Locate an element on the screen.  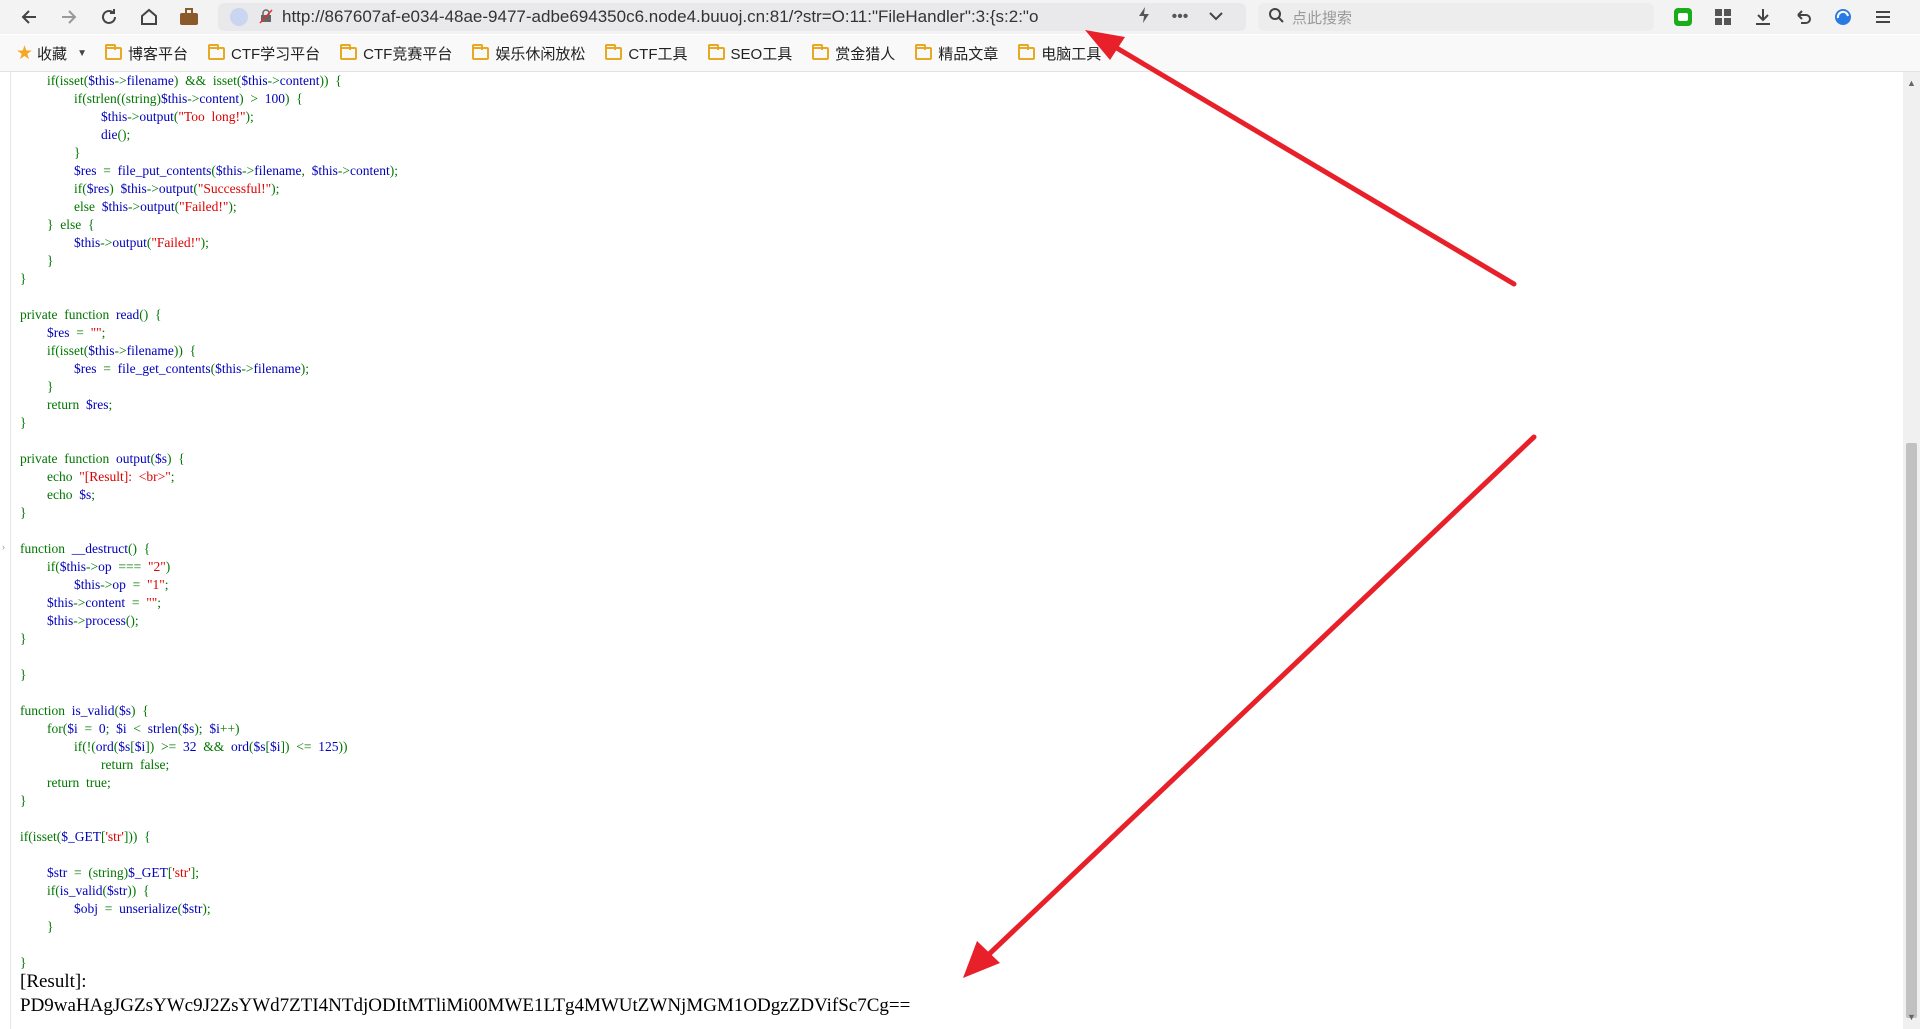
bookmark-item: SEO工具 is located at coordinates (750, 53).